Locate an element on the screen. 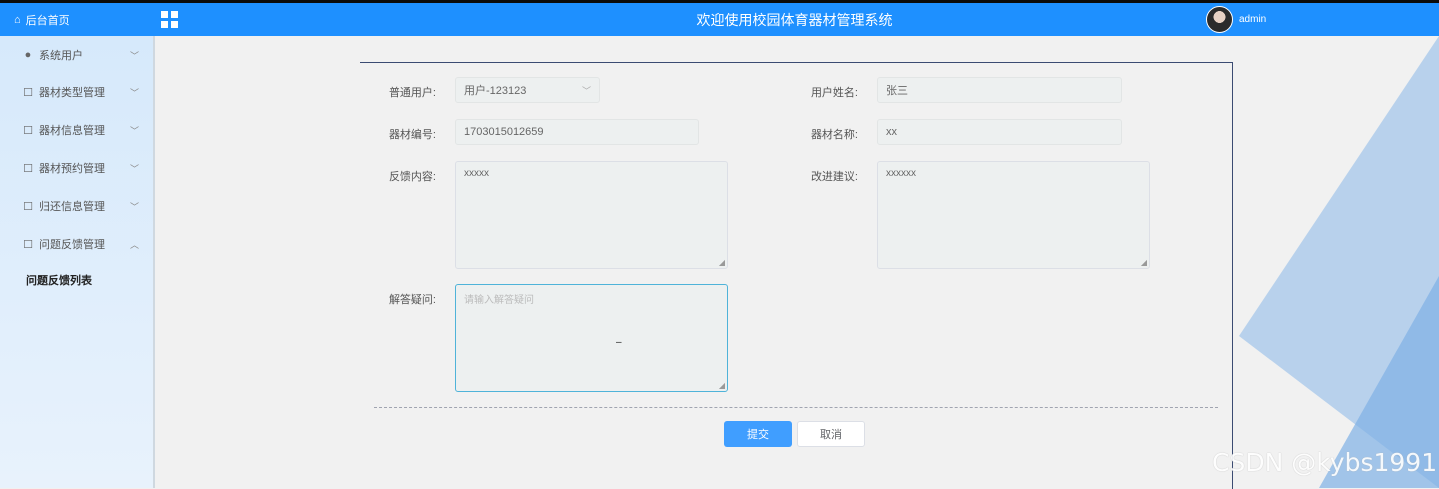 This screenshot has width=1439, height=489. divider is located at coordinates (796, 407).